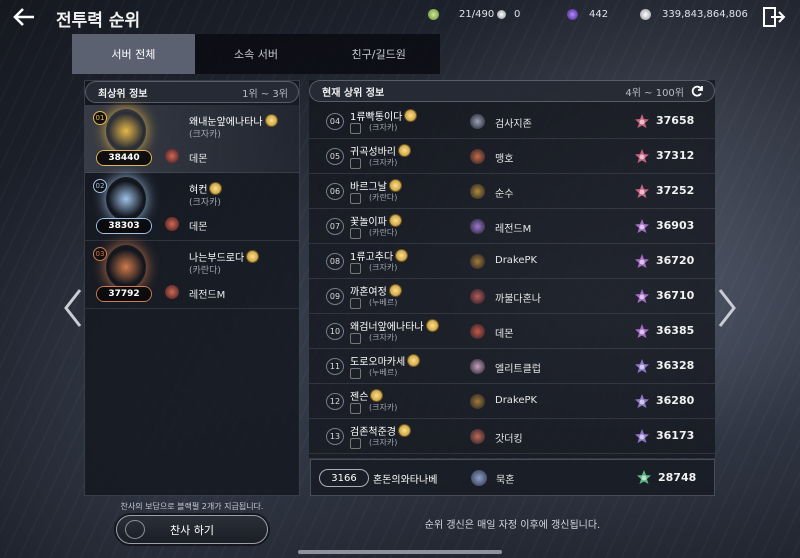 The width and height of the screenshot is (800, 558). I want to click on player-name: 귀곡성바리, so click(380, 150).